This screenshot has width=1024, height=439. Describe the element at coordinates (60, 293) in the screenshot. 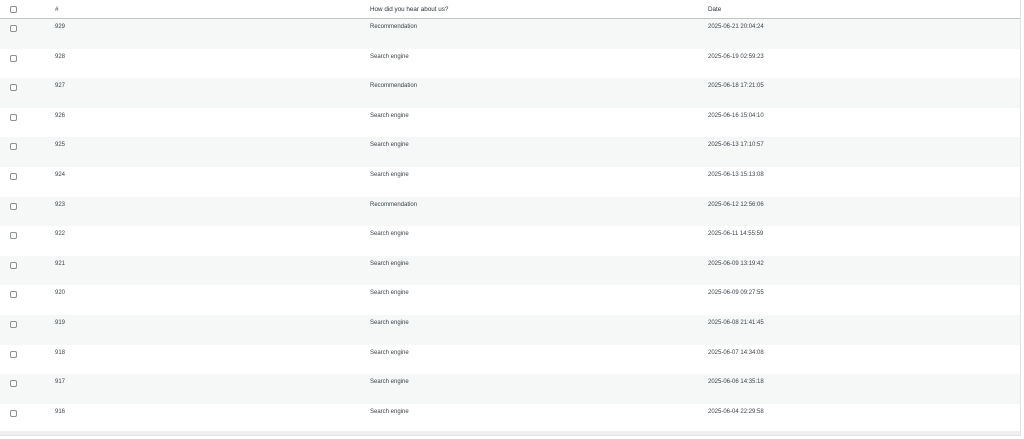

I see `entry-id: 920` at that location.